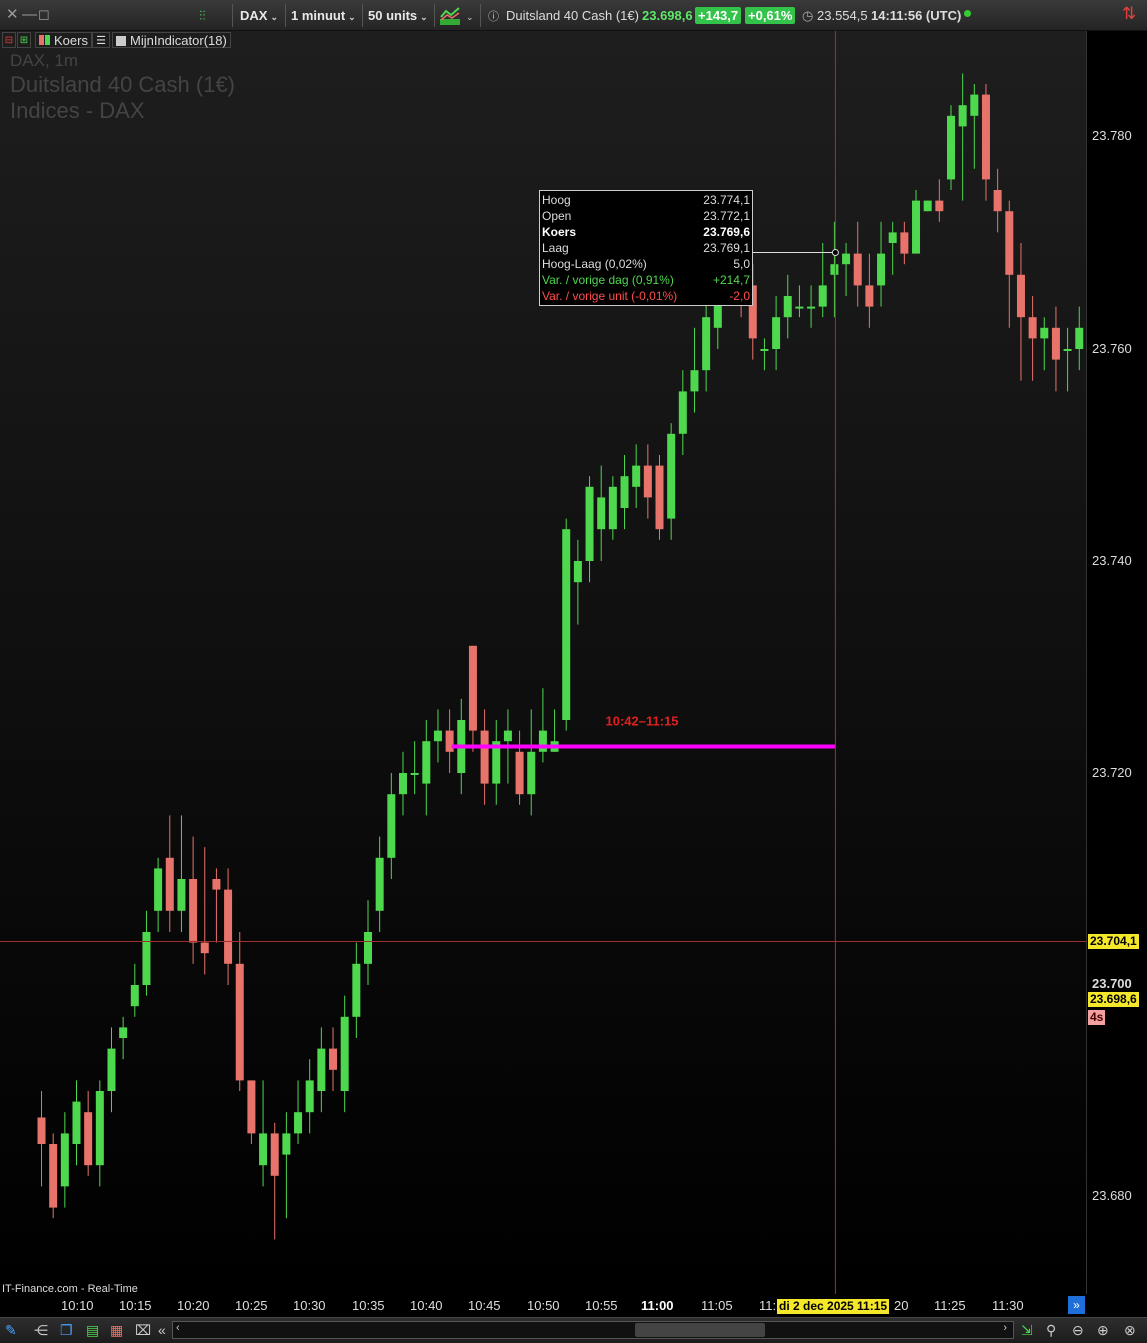  Describe the element at coordinates (646, 264) in the screenshot. I see `tooltip-row: Hoog-Laag (0,02%) 5,0` at that location.